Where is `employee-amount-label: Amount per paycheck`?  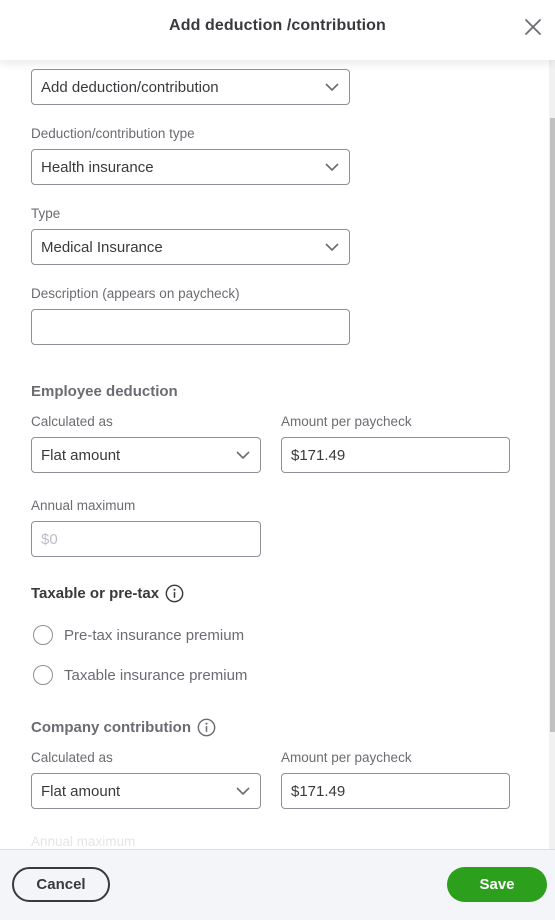 employee-amount-label: Amount per paycheck is located at coordinates (346, 421).